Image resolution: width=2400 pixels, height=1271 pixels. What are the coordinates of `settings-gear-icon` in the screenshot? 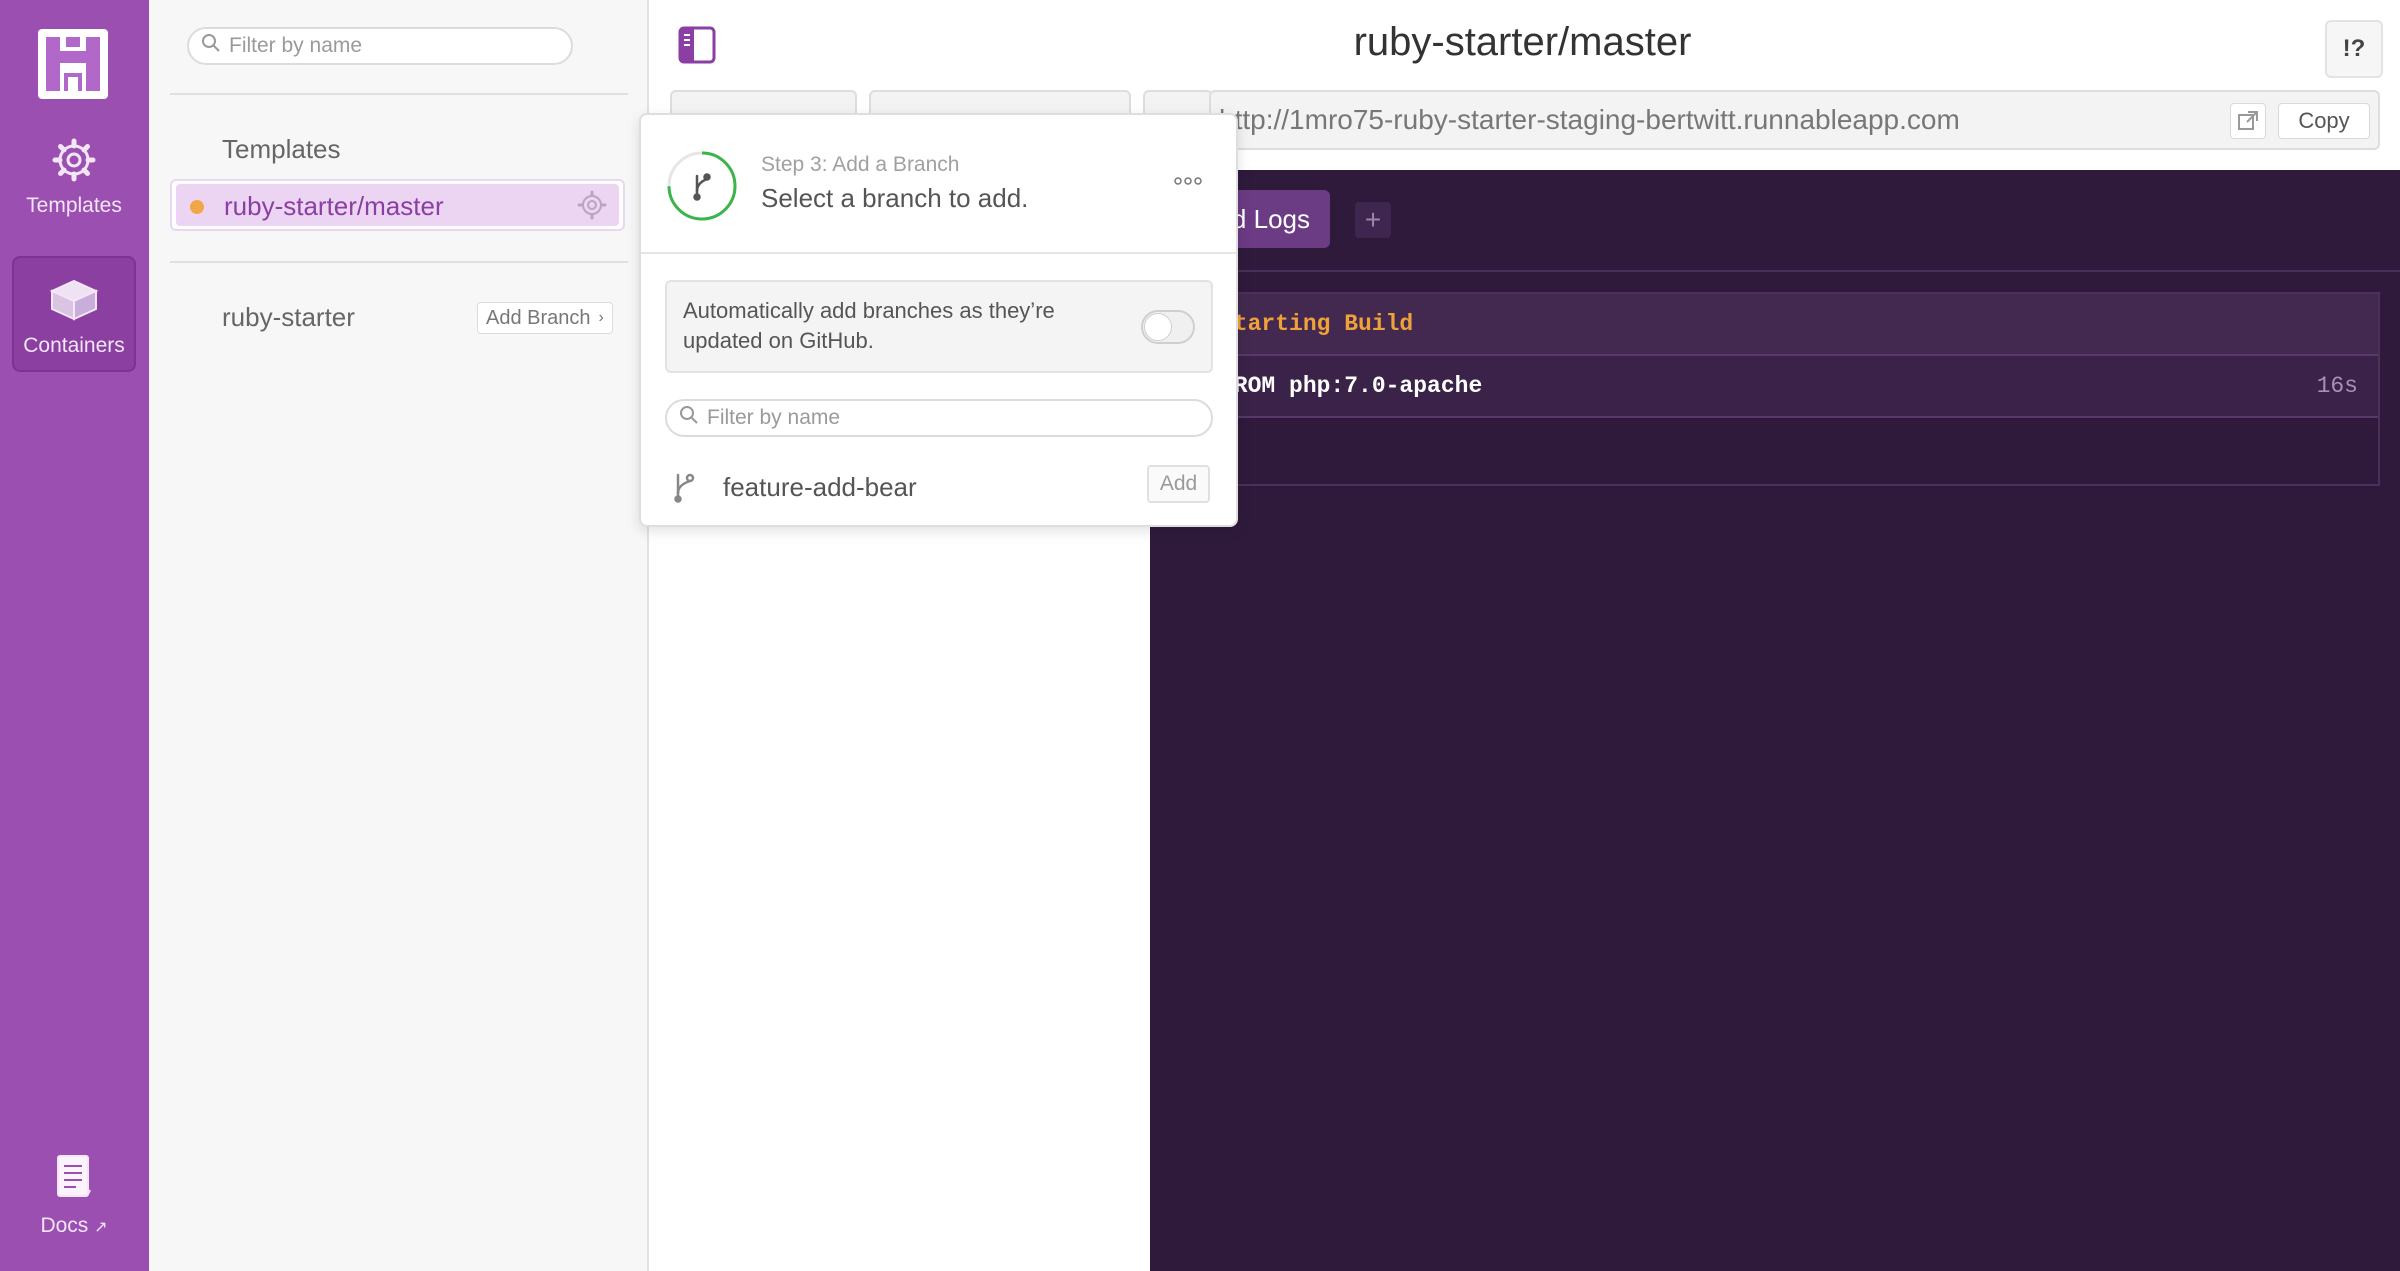 It's located at (592, 207).